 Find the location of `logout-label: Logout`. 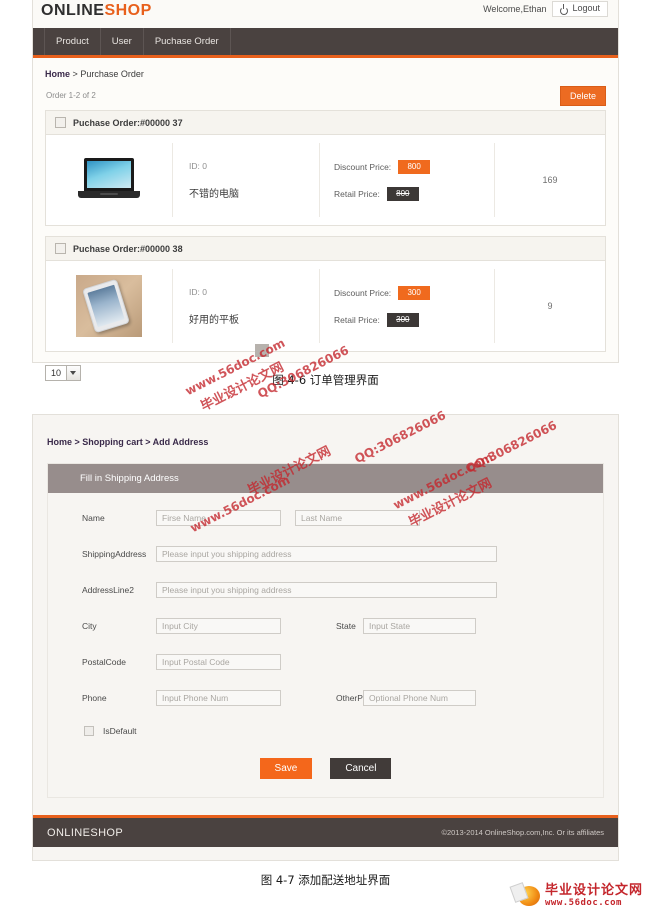

logout-label: Logout is located at coordinates (586, 8).